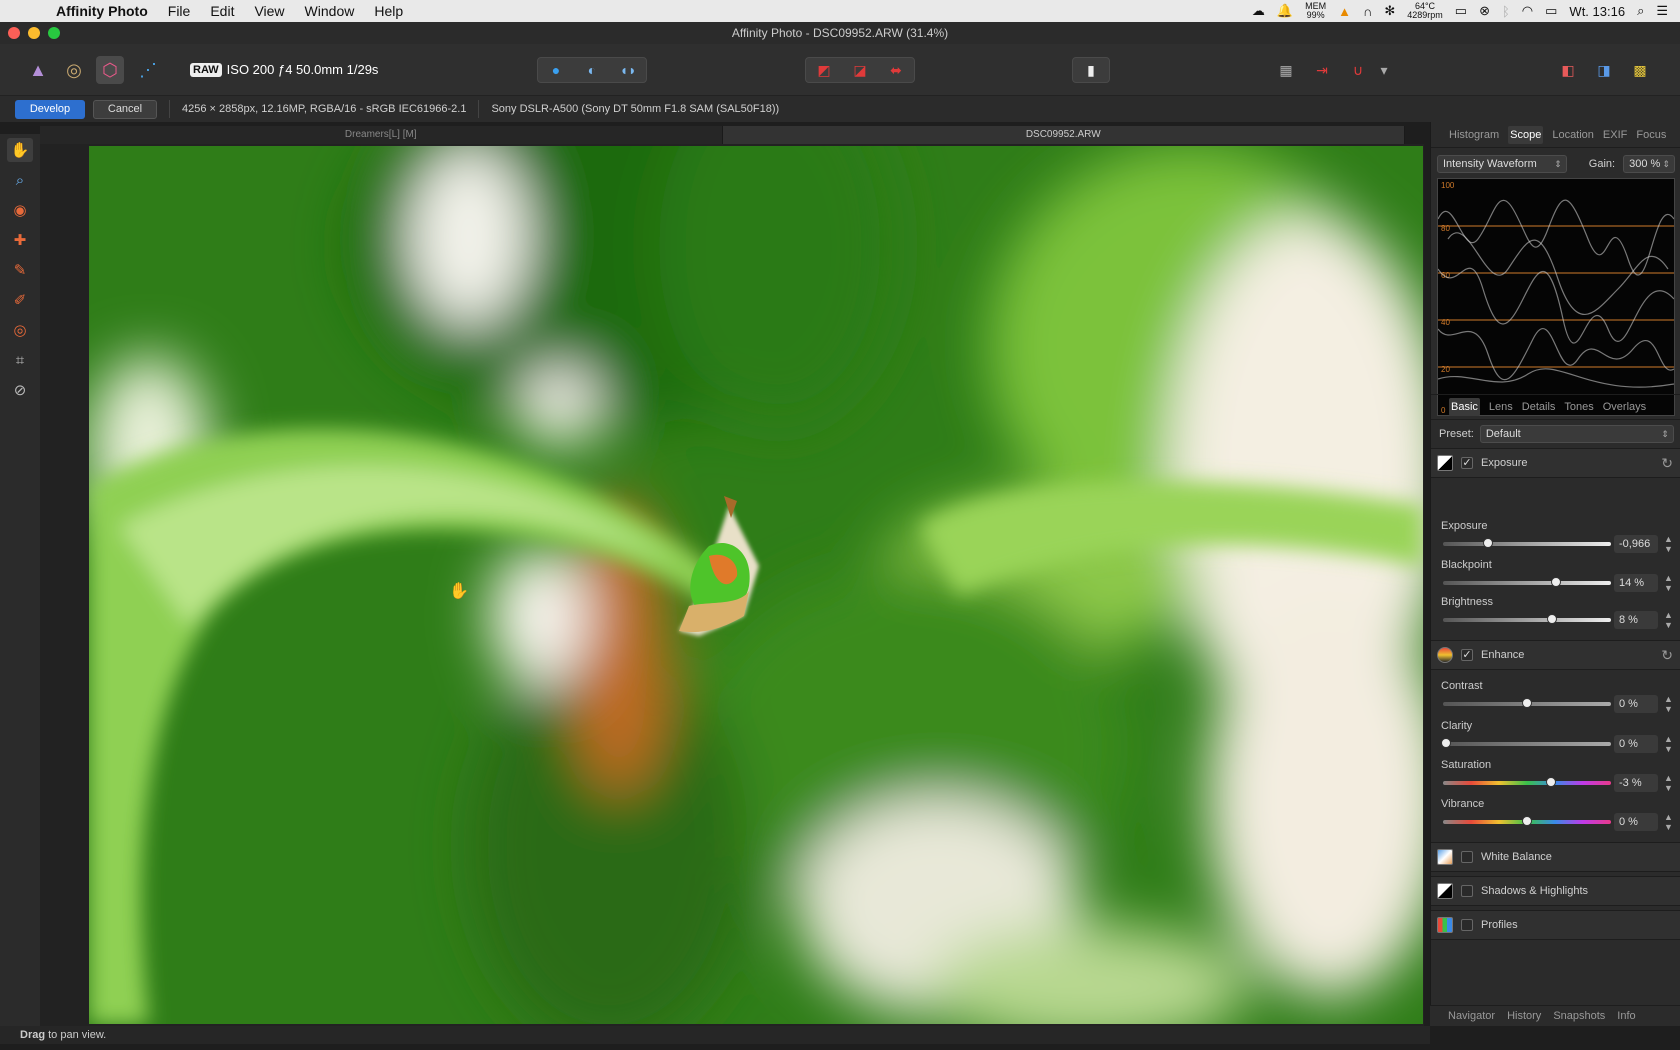 Image resolution: width=1680 pixels, height=1050 pixels. Describe the element at coordinates (1576, 434) in the screenshot. I see `preset-select: Default` at that location.